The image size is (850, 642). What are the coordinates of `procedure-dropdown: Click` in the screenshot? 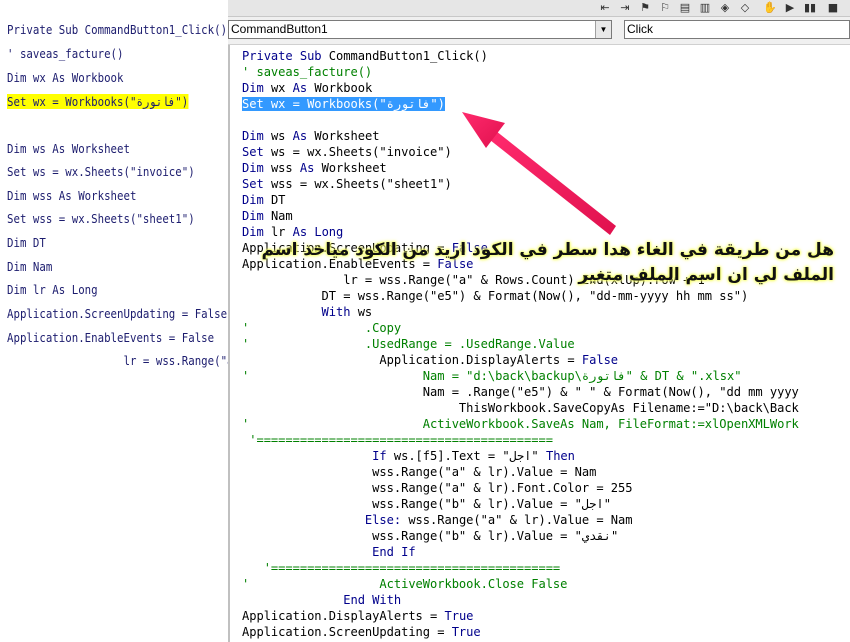 It's located at (737, 29).